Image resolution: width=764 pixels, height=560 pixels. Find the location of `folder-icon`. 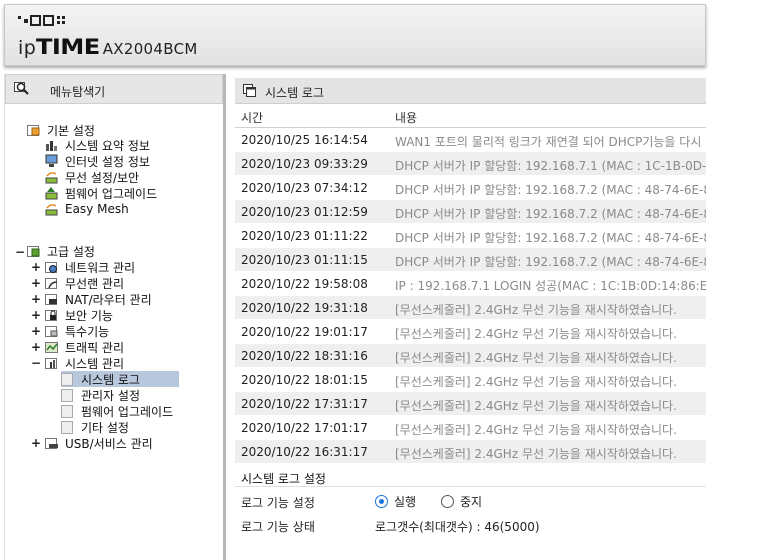

folder-icon is located at coordinates (33, 251).